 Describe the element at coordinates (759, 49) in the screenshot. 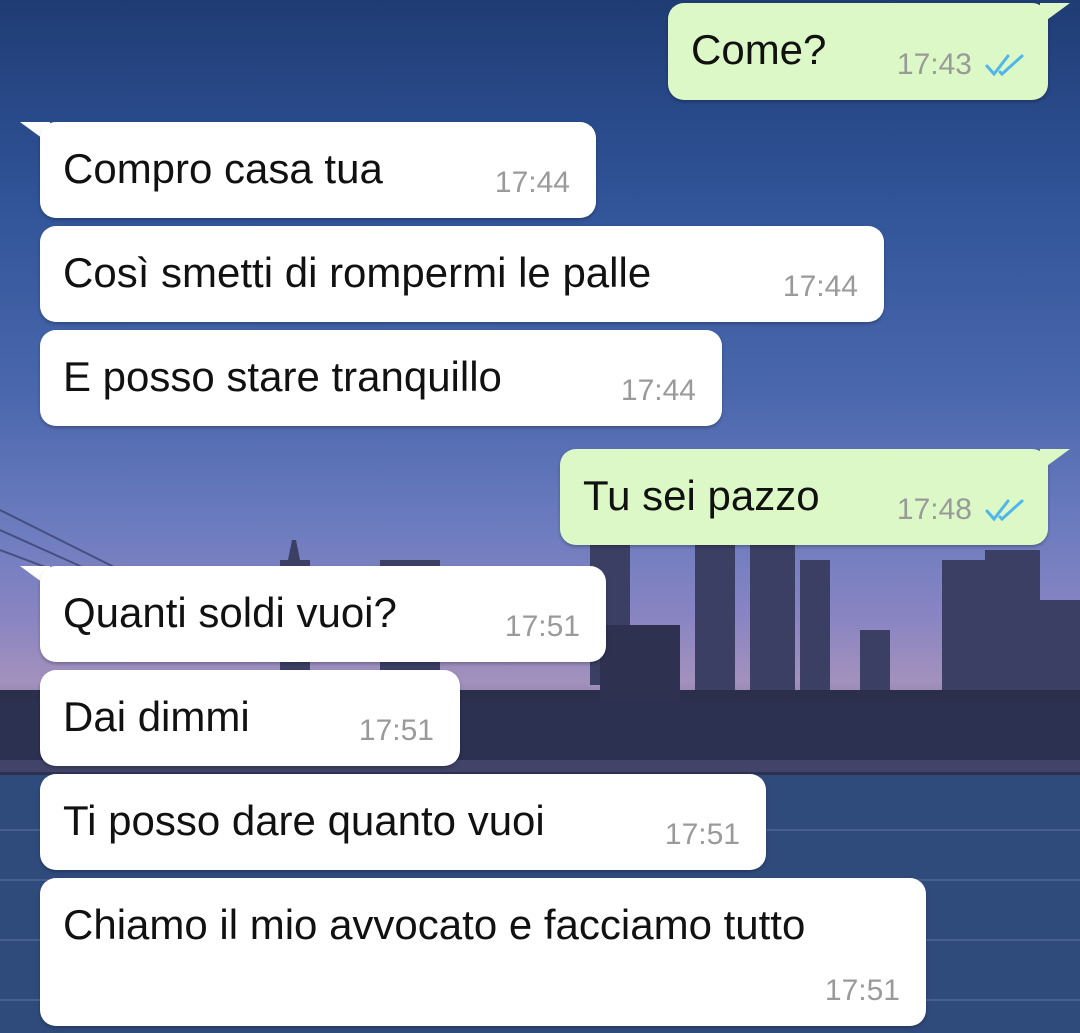

I see `message-text: Come?` at that location.